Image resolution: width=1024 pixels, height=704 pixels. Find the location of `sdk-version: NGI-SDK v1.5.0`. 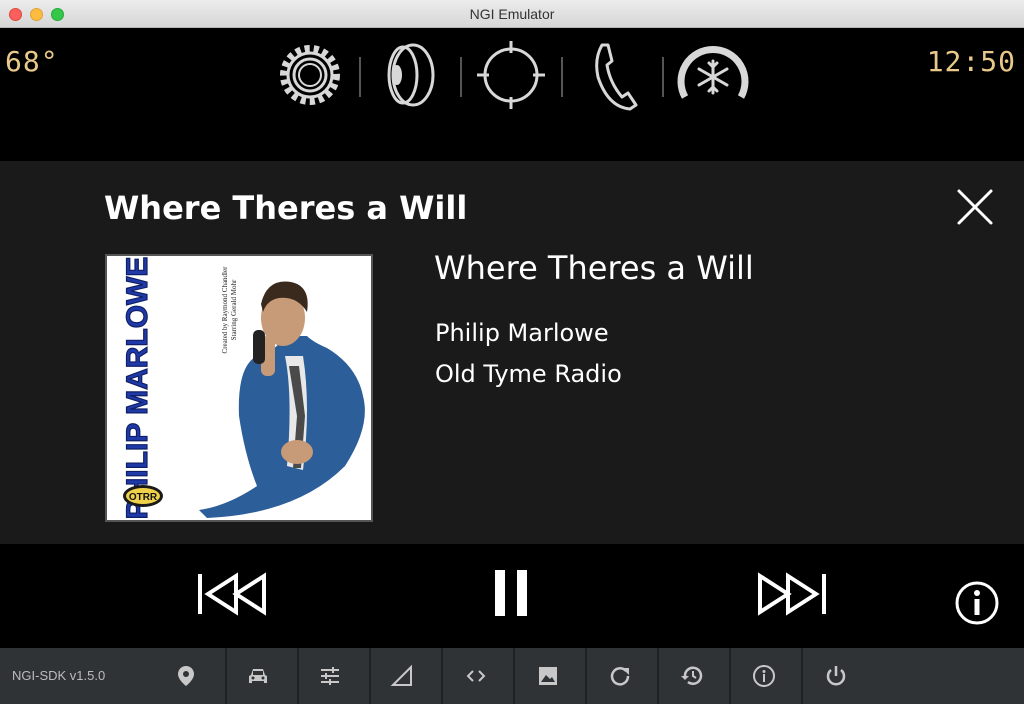

sdk-version: NGI-SDK v1.5.0 is located at coordinates (59, 675).